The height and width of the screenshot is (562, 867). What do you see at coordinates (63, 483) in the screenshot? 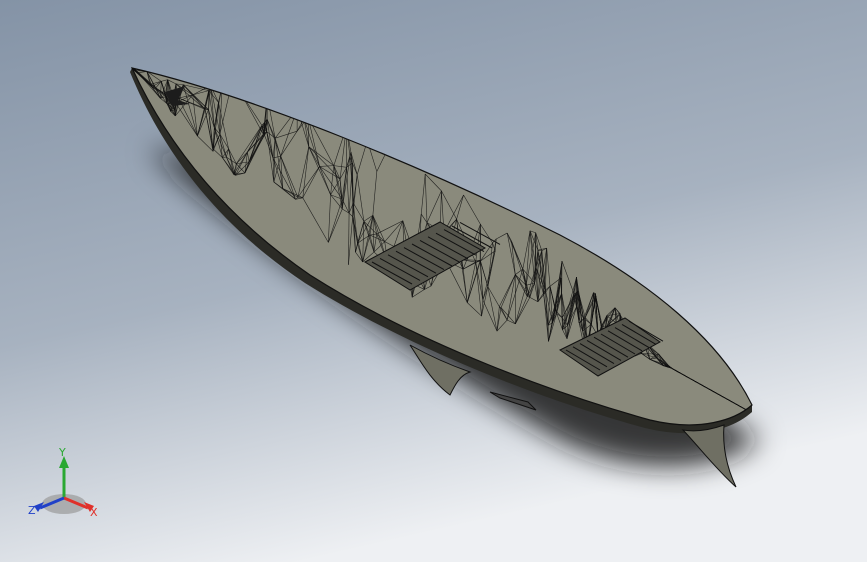
I see `reference-triad: Y X Z` at bounding box center [63, 483].